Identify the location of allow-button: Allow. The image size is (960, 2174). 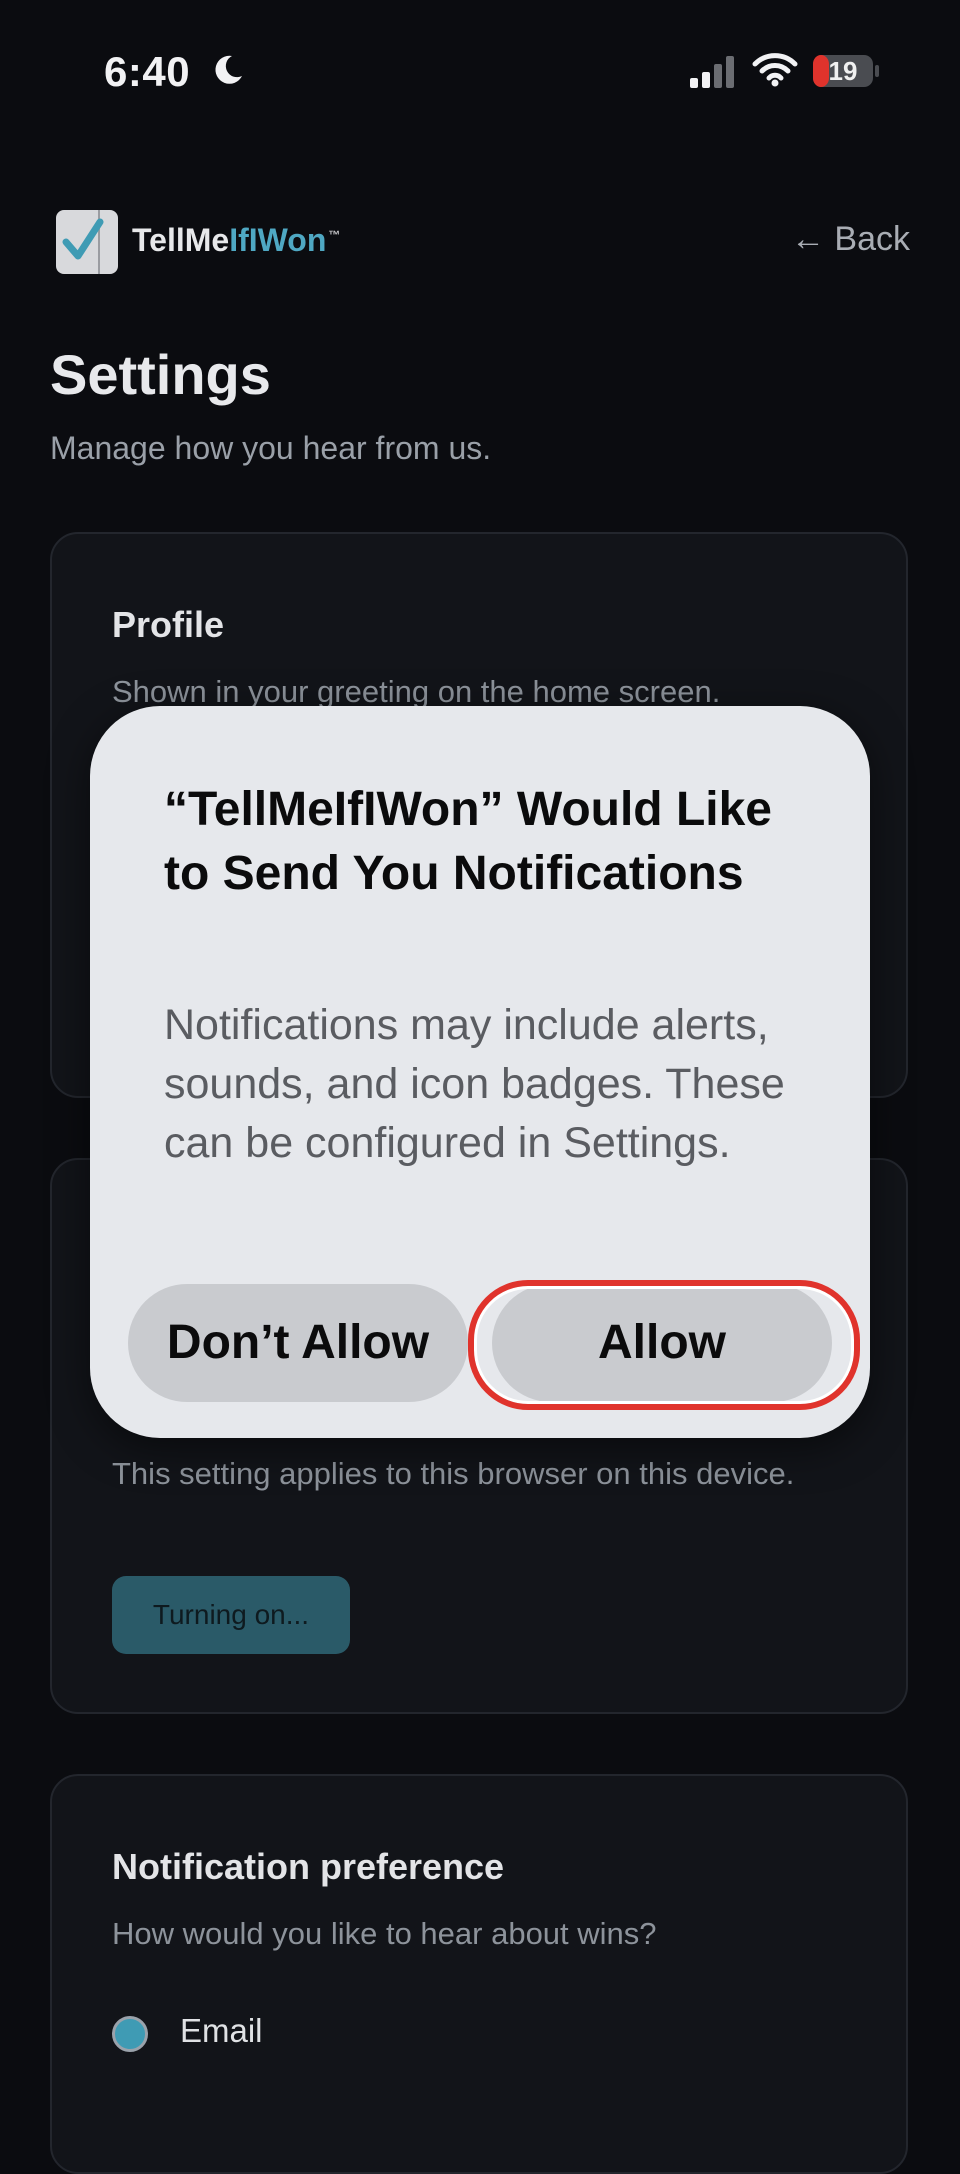
(662, 1343).